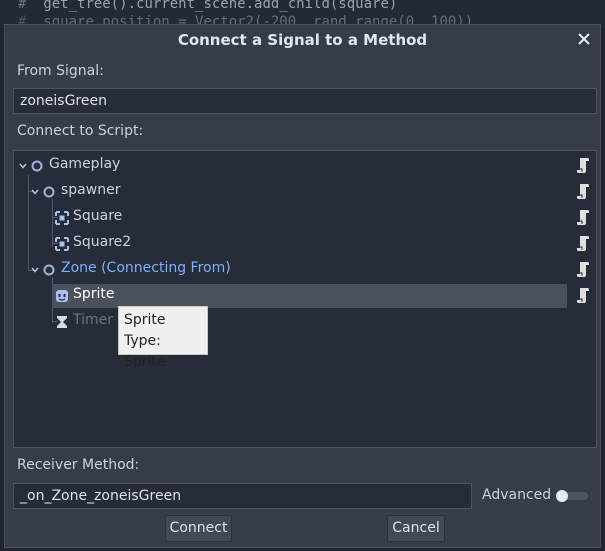 This screenshot has width=605, height=551. What do you see at coordinates (94, 294) in the screenshot?
I see `tree-item-label: Sprite` at bounding box center [94, 294].